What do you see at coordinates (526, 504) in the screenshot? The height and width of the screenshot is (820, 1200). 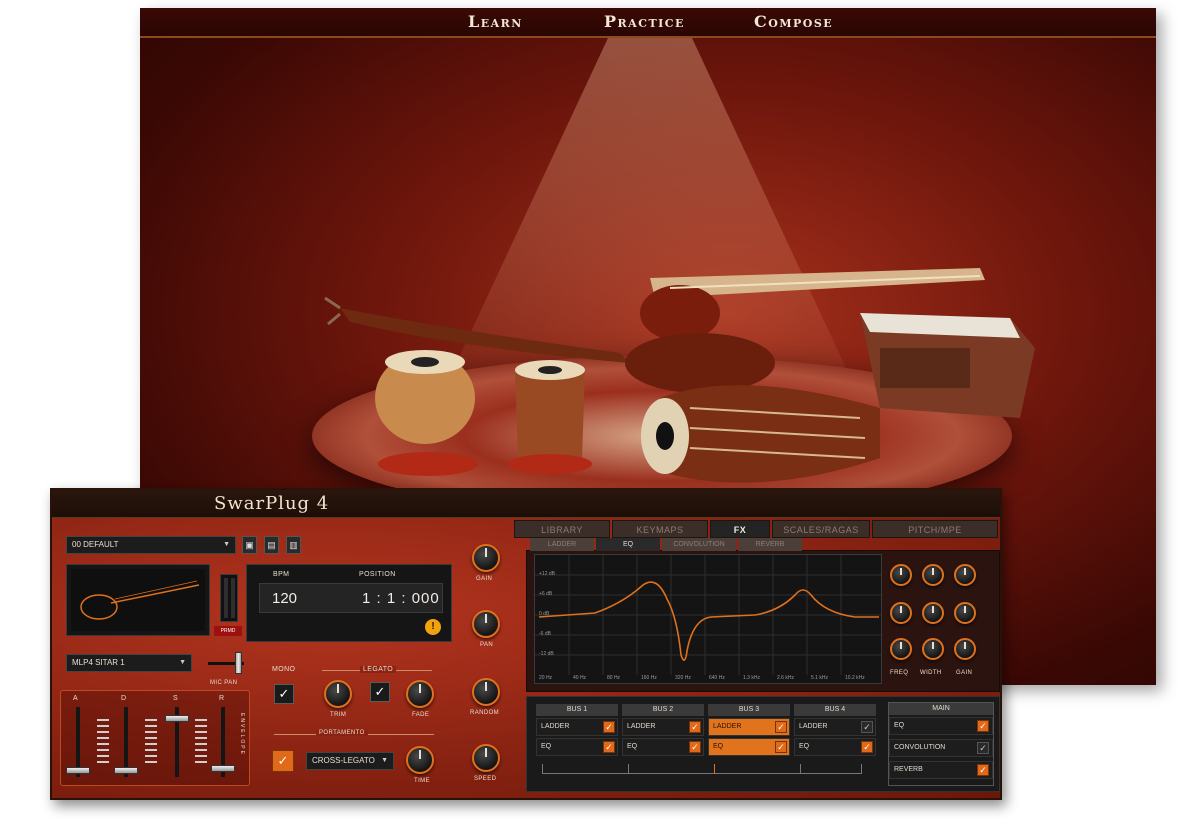 I see `plugin-header: SwarPlug 4` at bounding box center [526, 504].